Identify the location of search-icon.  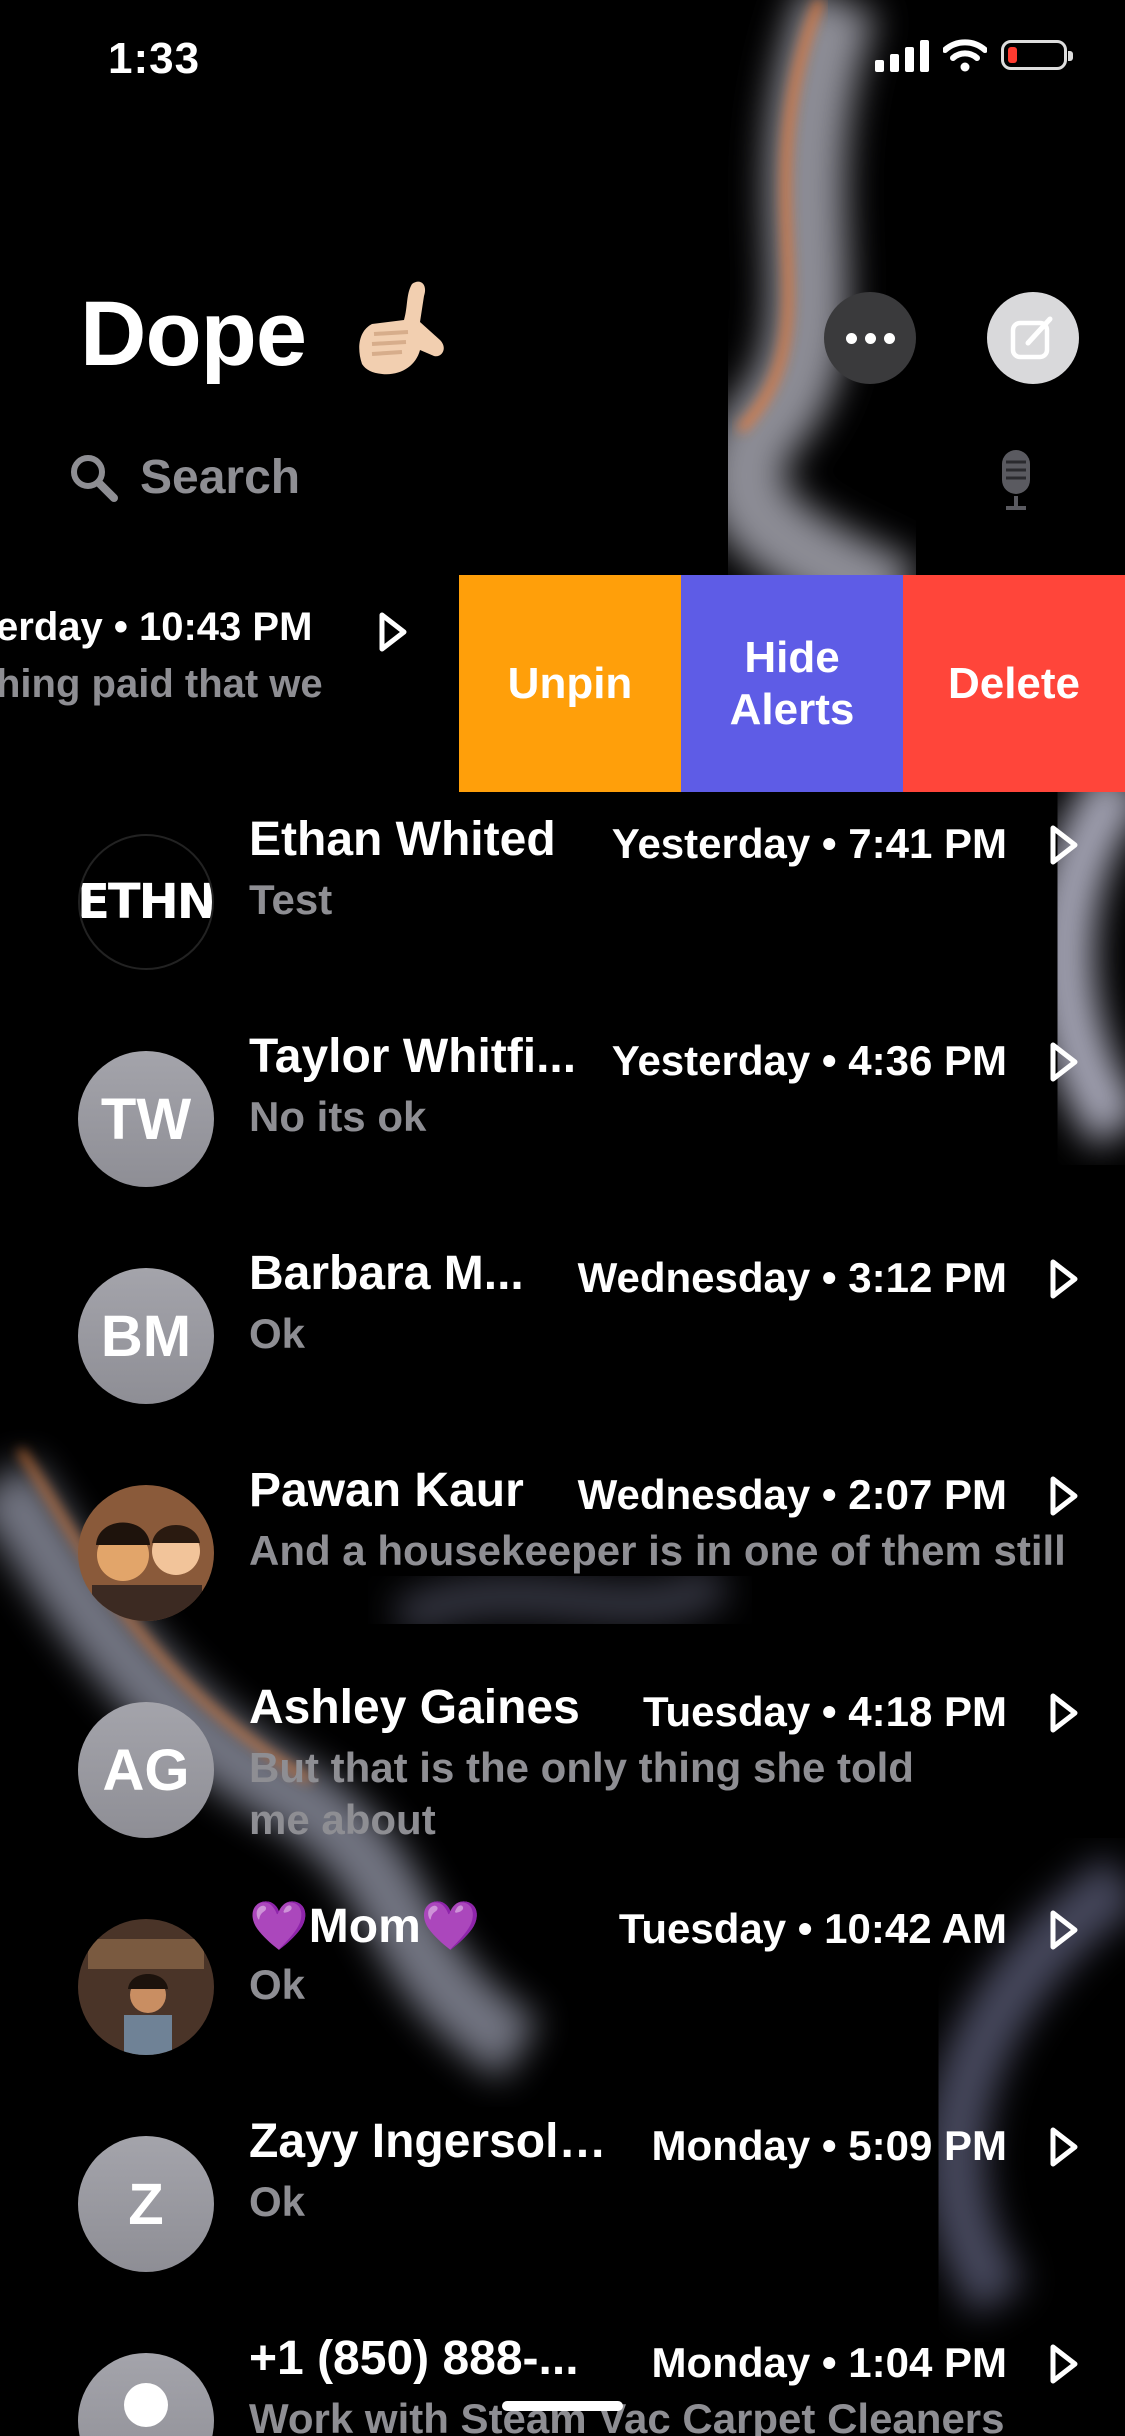
(94, 478).